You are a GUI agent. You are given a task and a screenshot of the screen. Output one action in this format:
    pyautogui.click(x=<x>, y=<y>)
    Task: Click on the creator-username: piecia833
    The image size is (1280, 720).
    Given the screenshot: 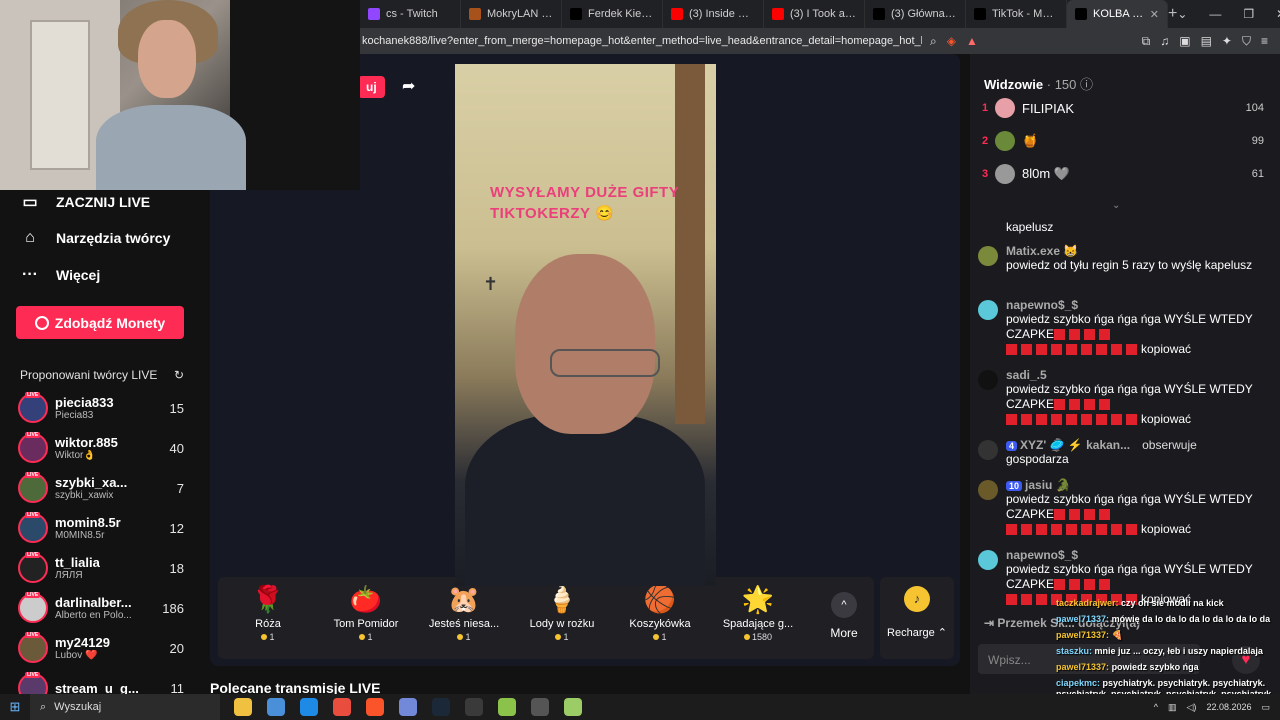 What is the action you would take?
    pyautogui.click(x=84, y=402)
    